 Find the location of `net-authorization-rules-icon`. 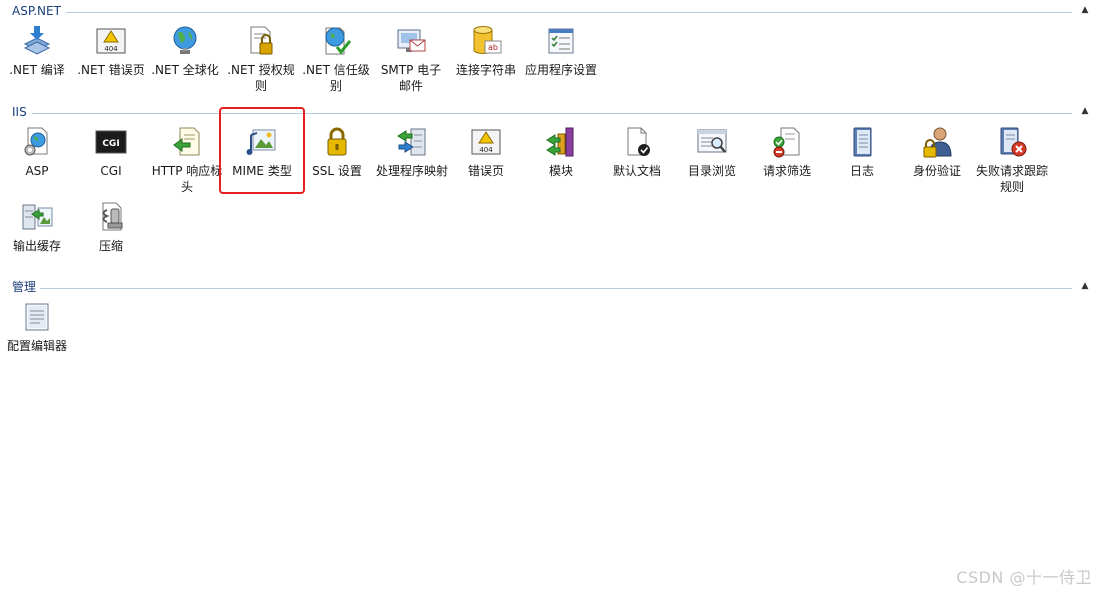

net-authorization-rules-icon is located at coordinates (261, 40).